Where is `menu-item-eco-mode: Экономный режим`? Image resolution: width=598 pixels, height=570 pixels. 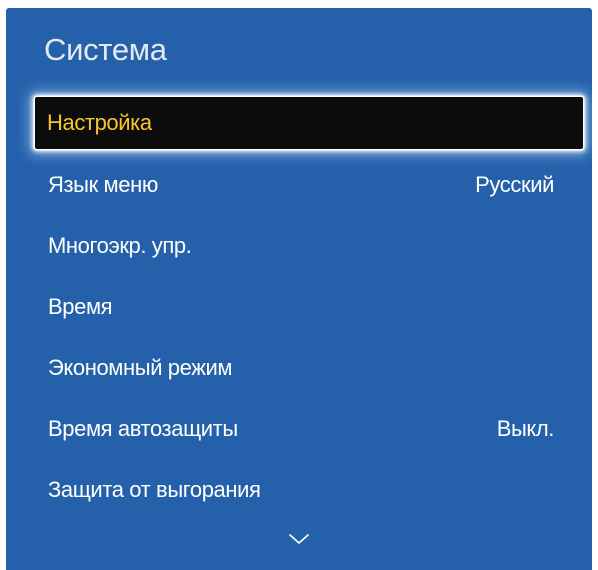 menu-item-eco-mode: Экономный режим is located at coordinates (299, 367).